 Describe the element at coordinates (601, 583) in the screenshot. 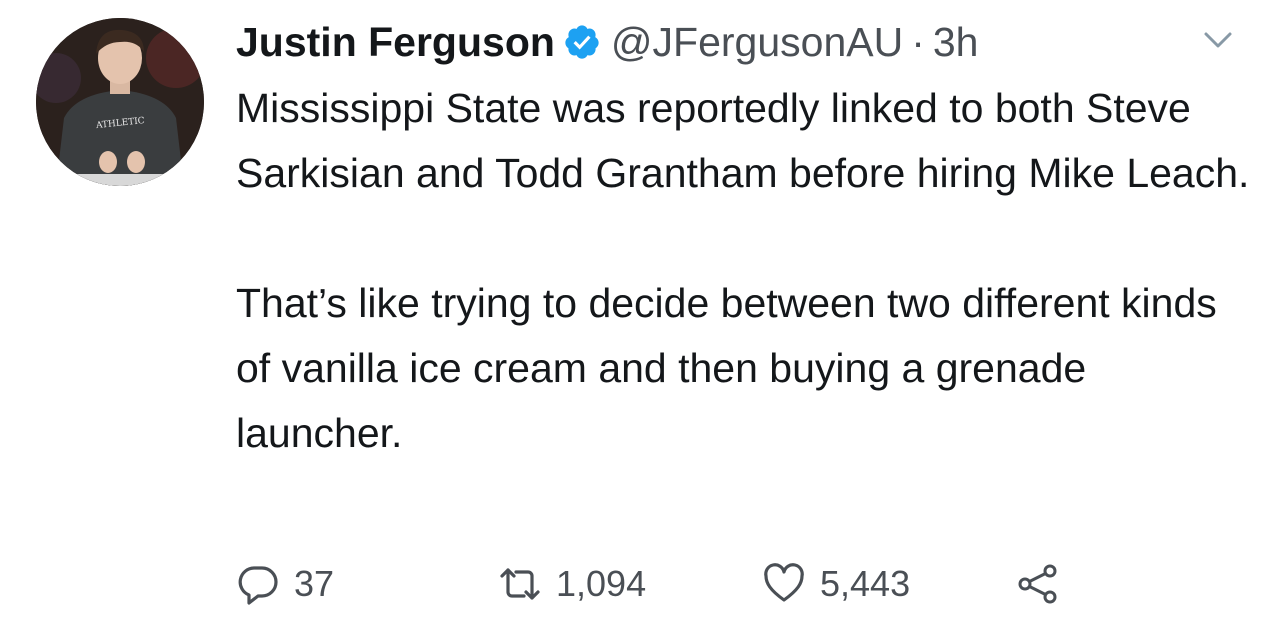

I see `retweet-count: 1,094` at that location.